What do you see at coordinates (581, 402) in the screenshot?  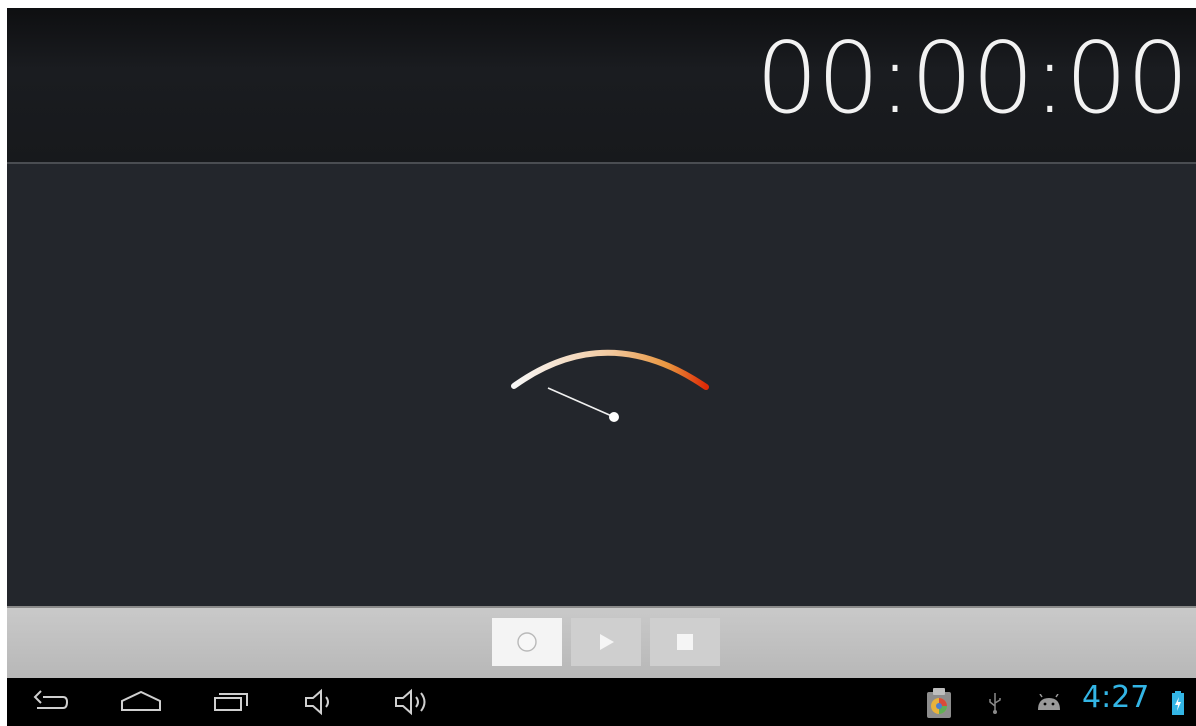 I see `meter-needle` at bounding box center [581, 402].